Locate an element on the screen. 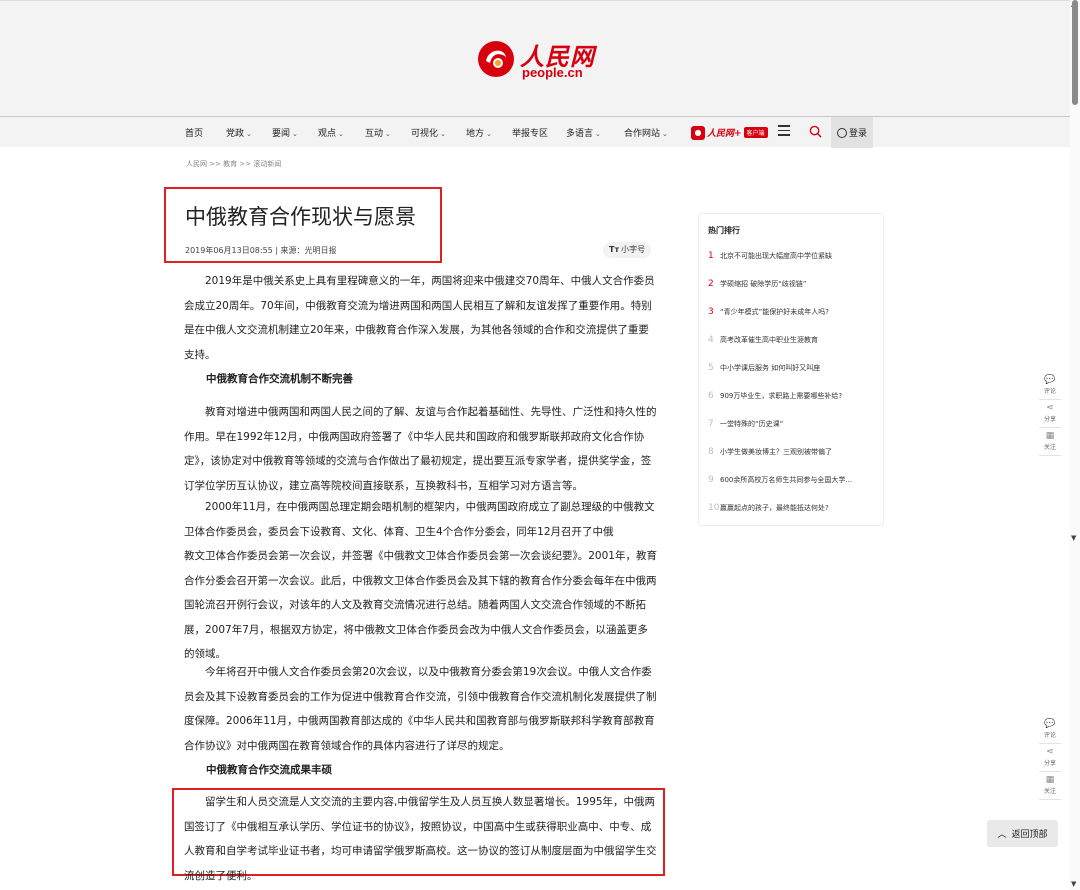  logo-domain-text: people.cn is located at coordinates (552, 72).